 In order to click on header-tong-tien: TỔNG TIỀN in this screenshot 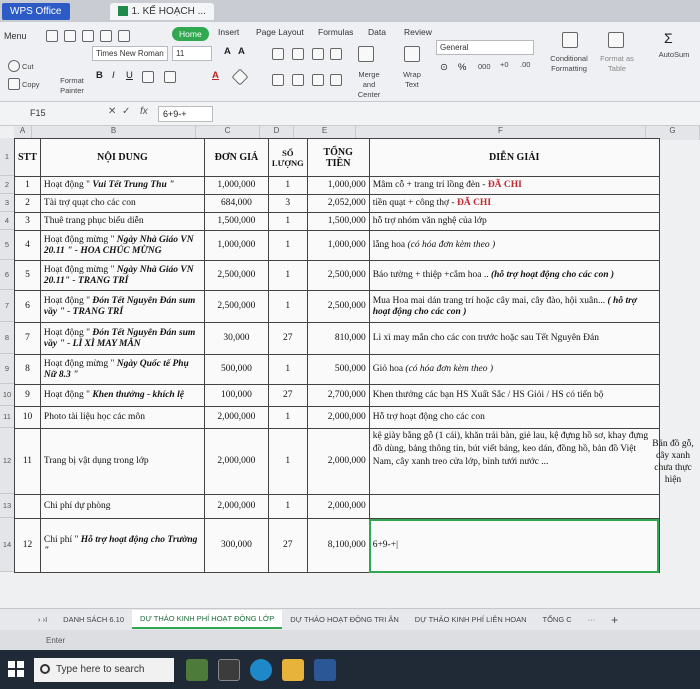, I will do `click(338, 157)`.